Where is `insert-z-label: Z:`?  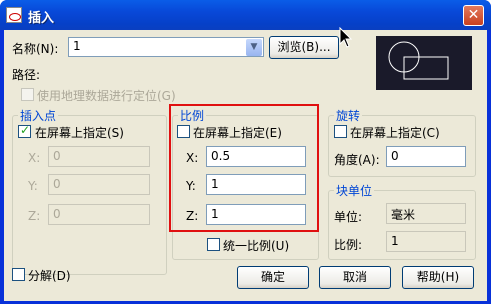
insert-z-label: Z: is located at coordinates (34, 216).